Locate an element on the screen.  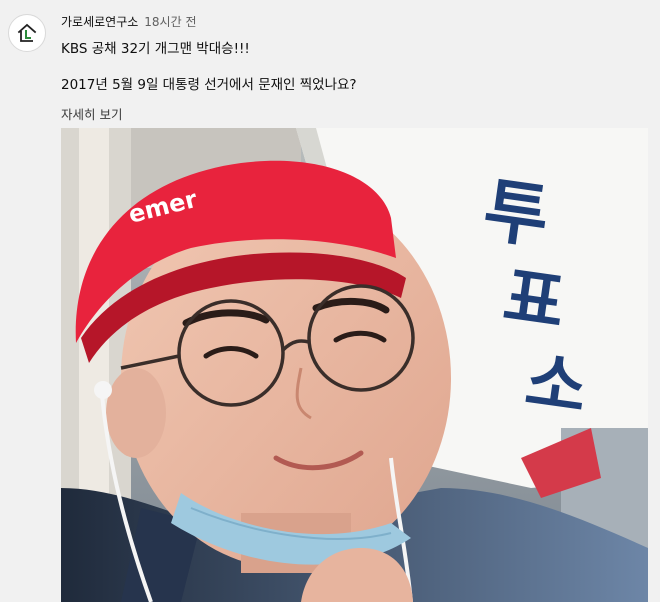
house-logo-icon is located at coordinates (27, 32).